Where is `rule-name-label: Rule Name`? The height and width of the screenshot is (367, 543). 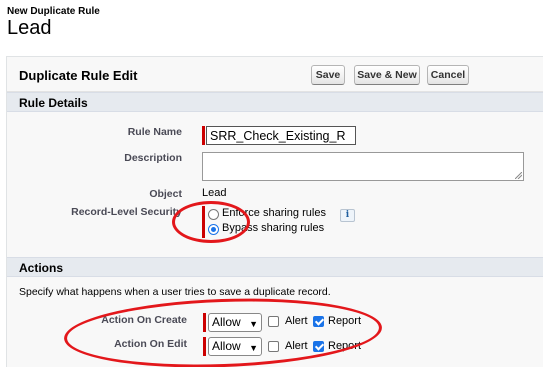
rule-name-label: Rule Name is located at coordinates (154, 132).